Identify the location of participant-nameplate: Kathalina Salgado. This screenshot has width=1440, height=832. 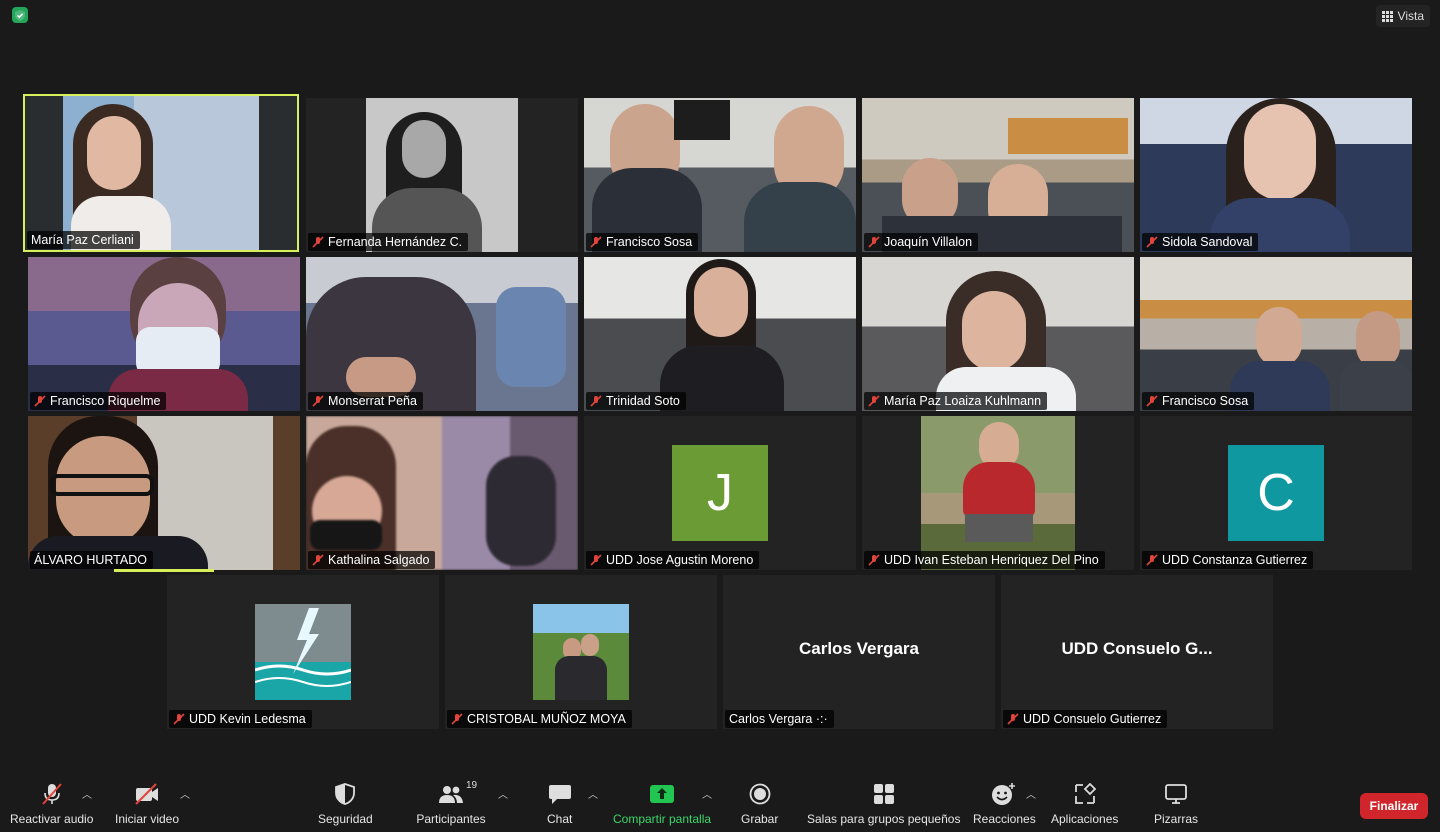
(372, 560).